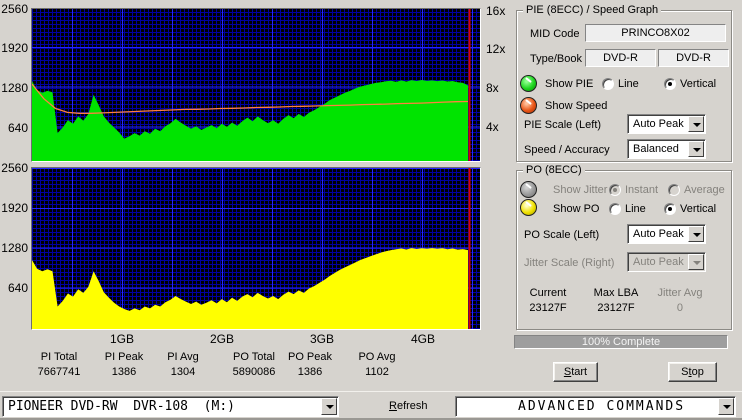  Describe the element at coordinates (377, 372) in the screenshot. I see `stat-value: 1102` at that location.